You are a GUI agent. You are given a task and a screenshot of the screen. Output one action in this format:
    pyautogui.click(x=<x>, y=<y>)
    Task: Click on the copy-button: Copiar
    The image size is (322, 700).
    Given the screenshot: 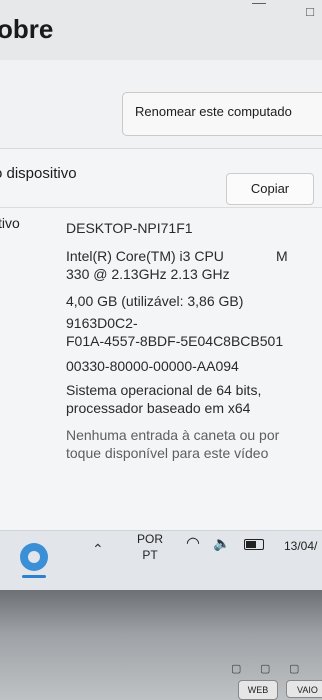 What is the action you would take?
    pyautogui.click(x=270, y=189)
    